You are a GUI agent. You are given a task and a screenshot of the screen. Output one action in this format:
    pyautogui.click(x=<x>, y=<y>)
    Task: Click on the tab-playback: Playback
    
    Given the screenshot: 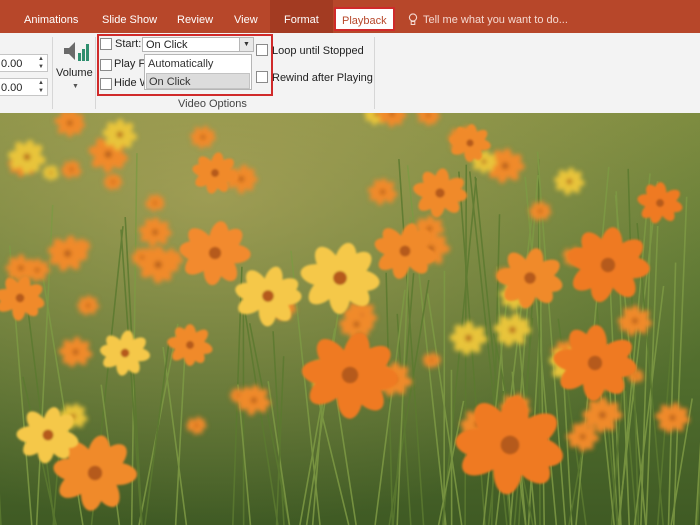 What is the action you would take?
    pyautogui.click(x=364, y=19)
    